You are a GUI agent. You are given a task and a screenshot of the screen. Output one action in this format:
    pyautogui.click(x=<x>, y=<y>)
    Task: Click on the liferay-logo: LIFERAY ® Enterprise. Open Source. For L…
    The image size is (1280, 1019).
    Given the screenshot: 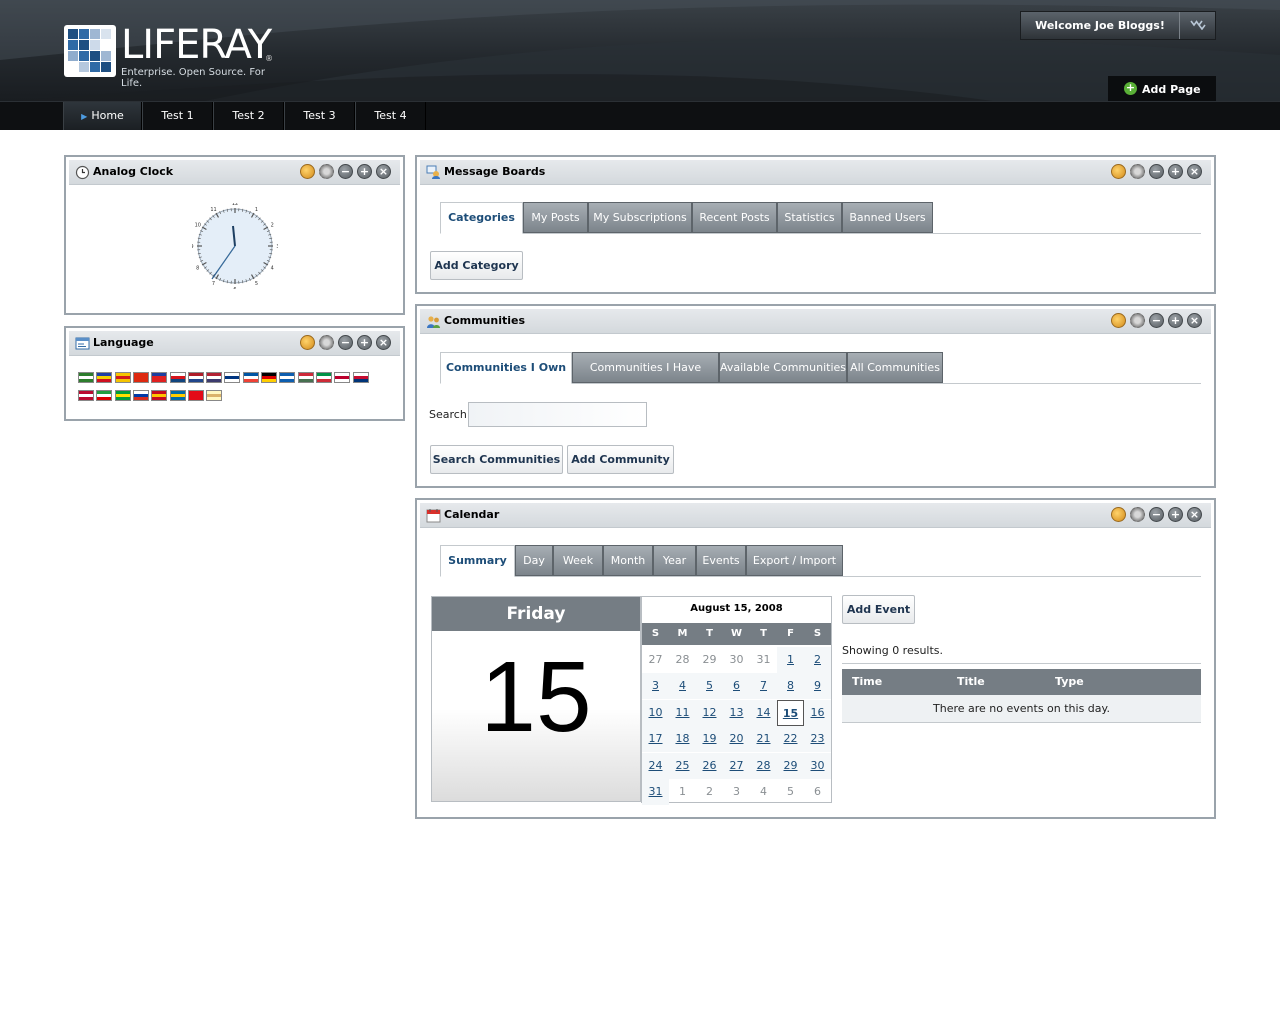 What is the action you would take?
    pyautogui.click(x=174, y=55)
    